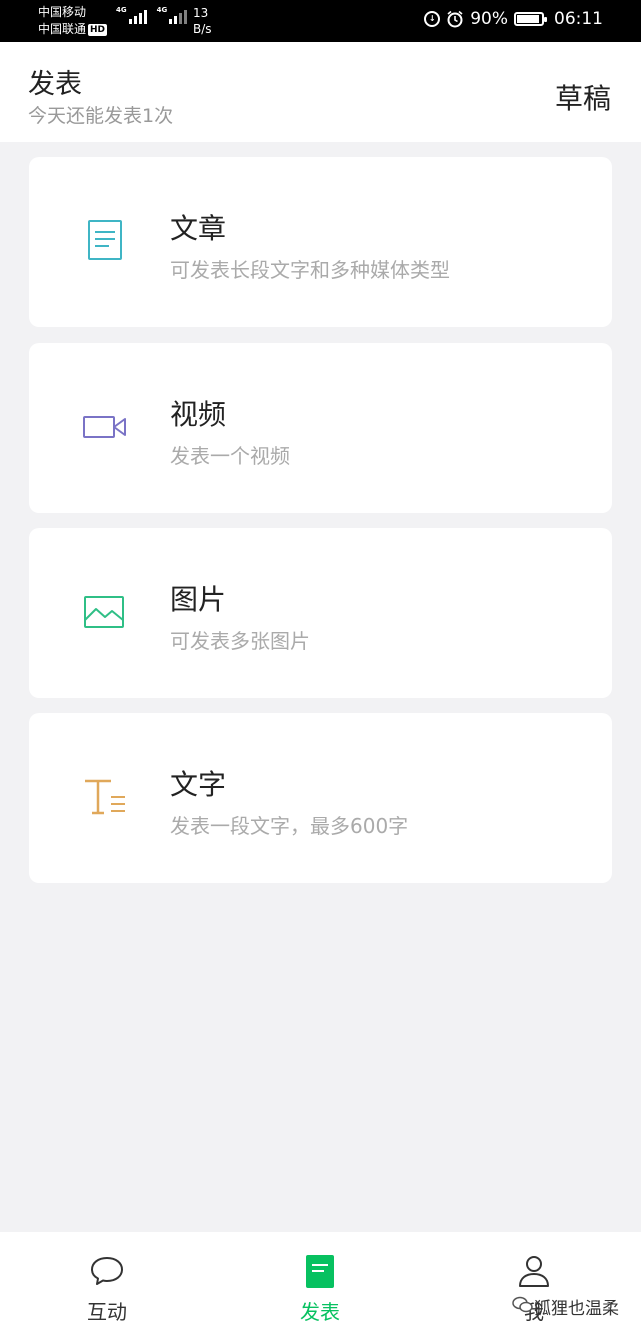 This screenshot has height=1332, width=641. Describe the element at coordinates (432, 19) in the screenshot. I see `data-saver-icon: ↓` at that location.